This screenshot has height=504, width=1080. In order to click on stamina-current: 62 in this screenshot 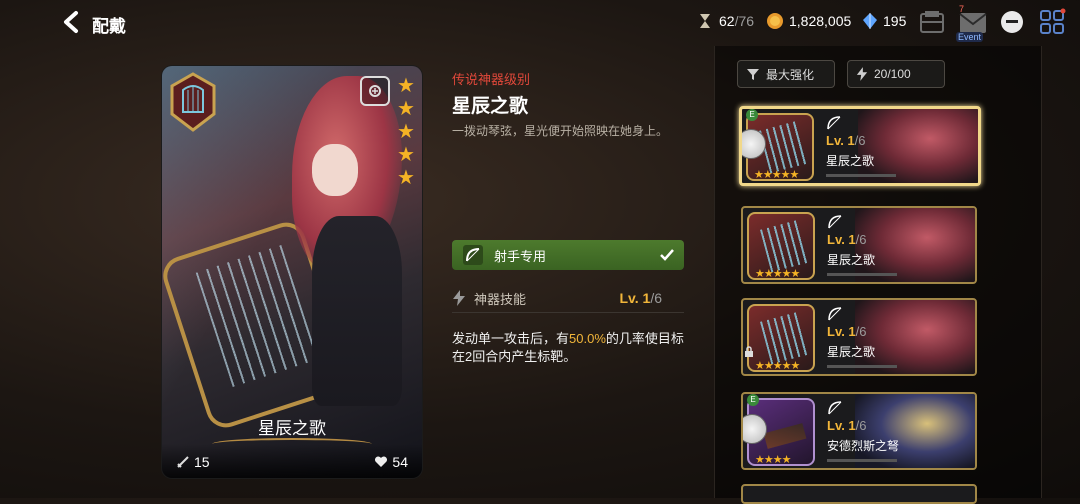, I will do `click(727, 21)`.